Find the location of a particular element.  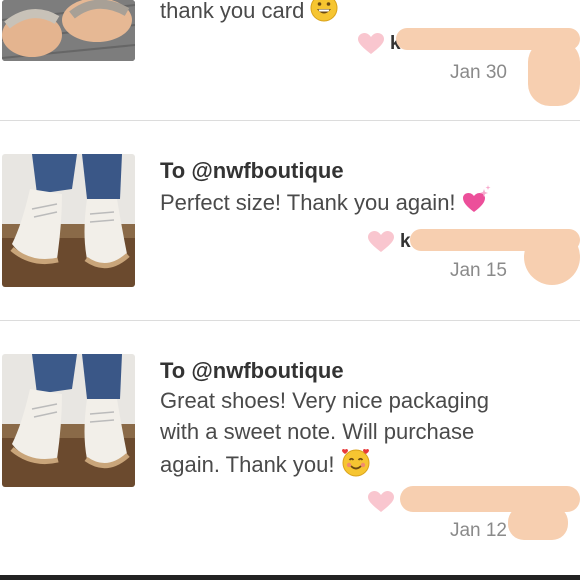

review-date: Jan 12 is located at coordinates (478, 530).